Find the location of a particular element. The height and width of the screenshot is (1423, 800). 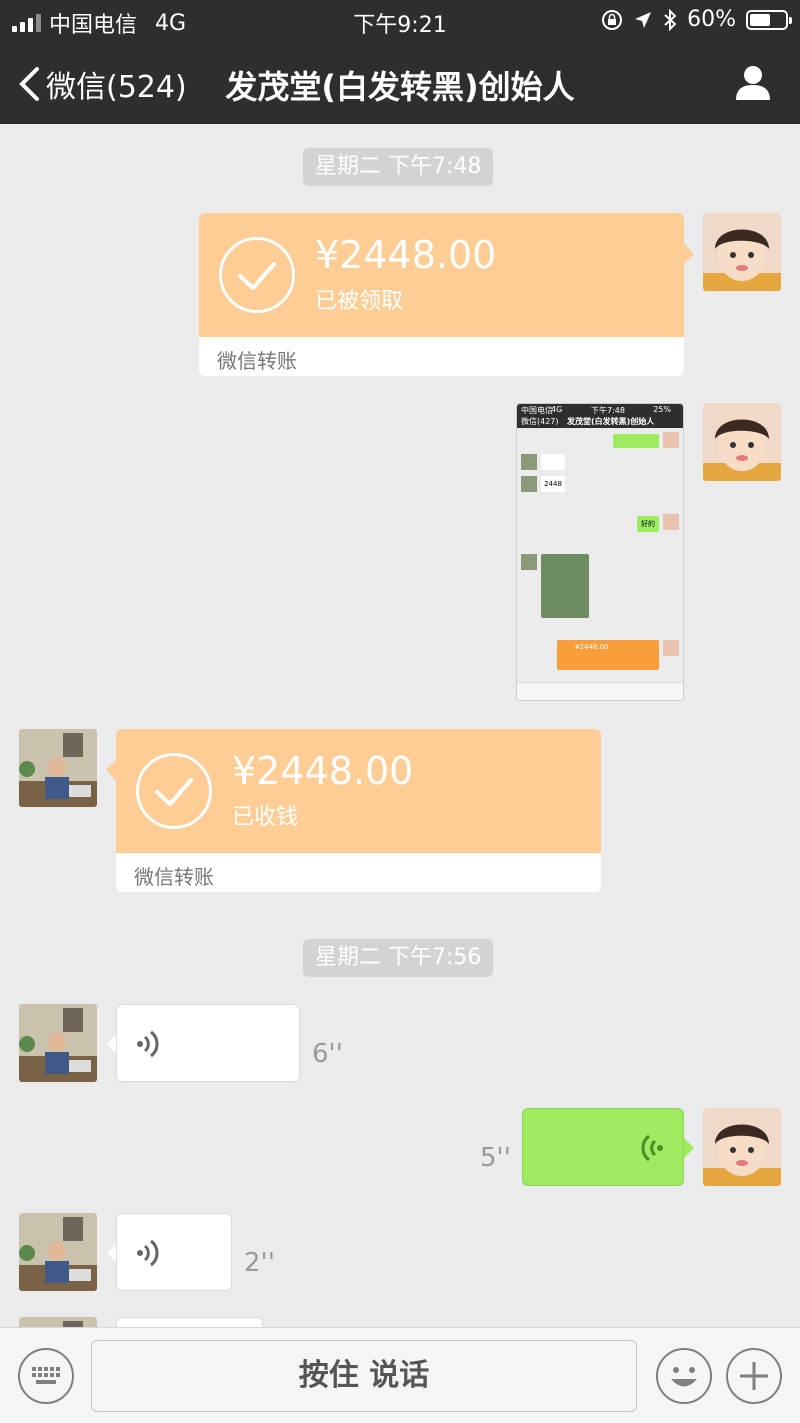

transfer-status: 已被领取 is located at coordinates (359, 301).